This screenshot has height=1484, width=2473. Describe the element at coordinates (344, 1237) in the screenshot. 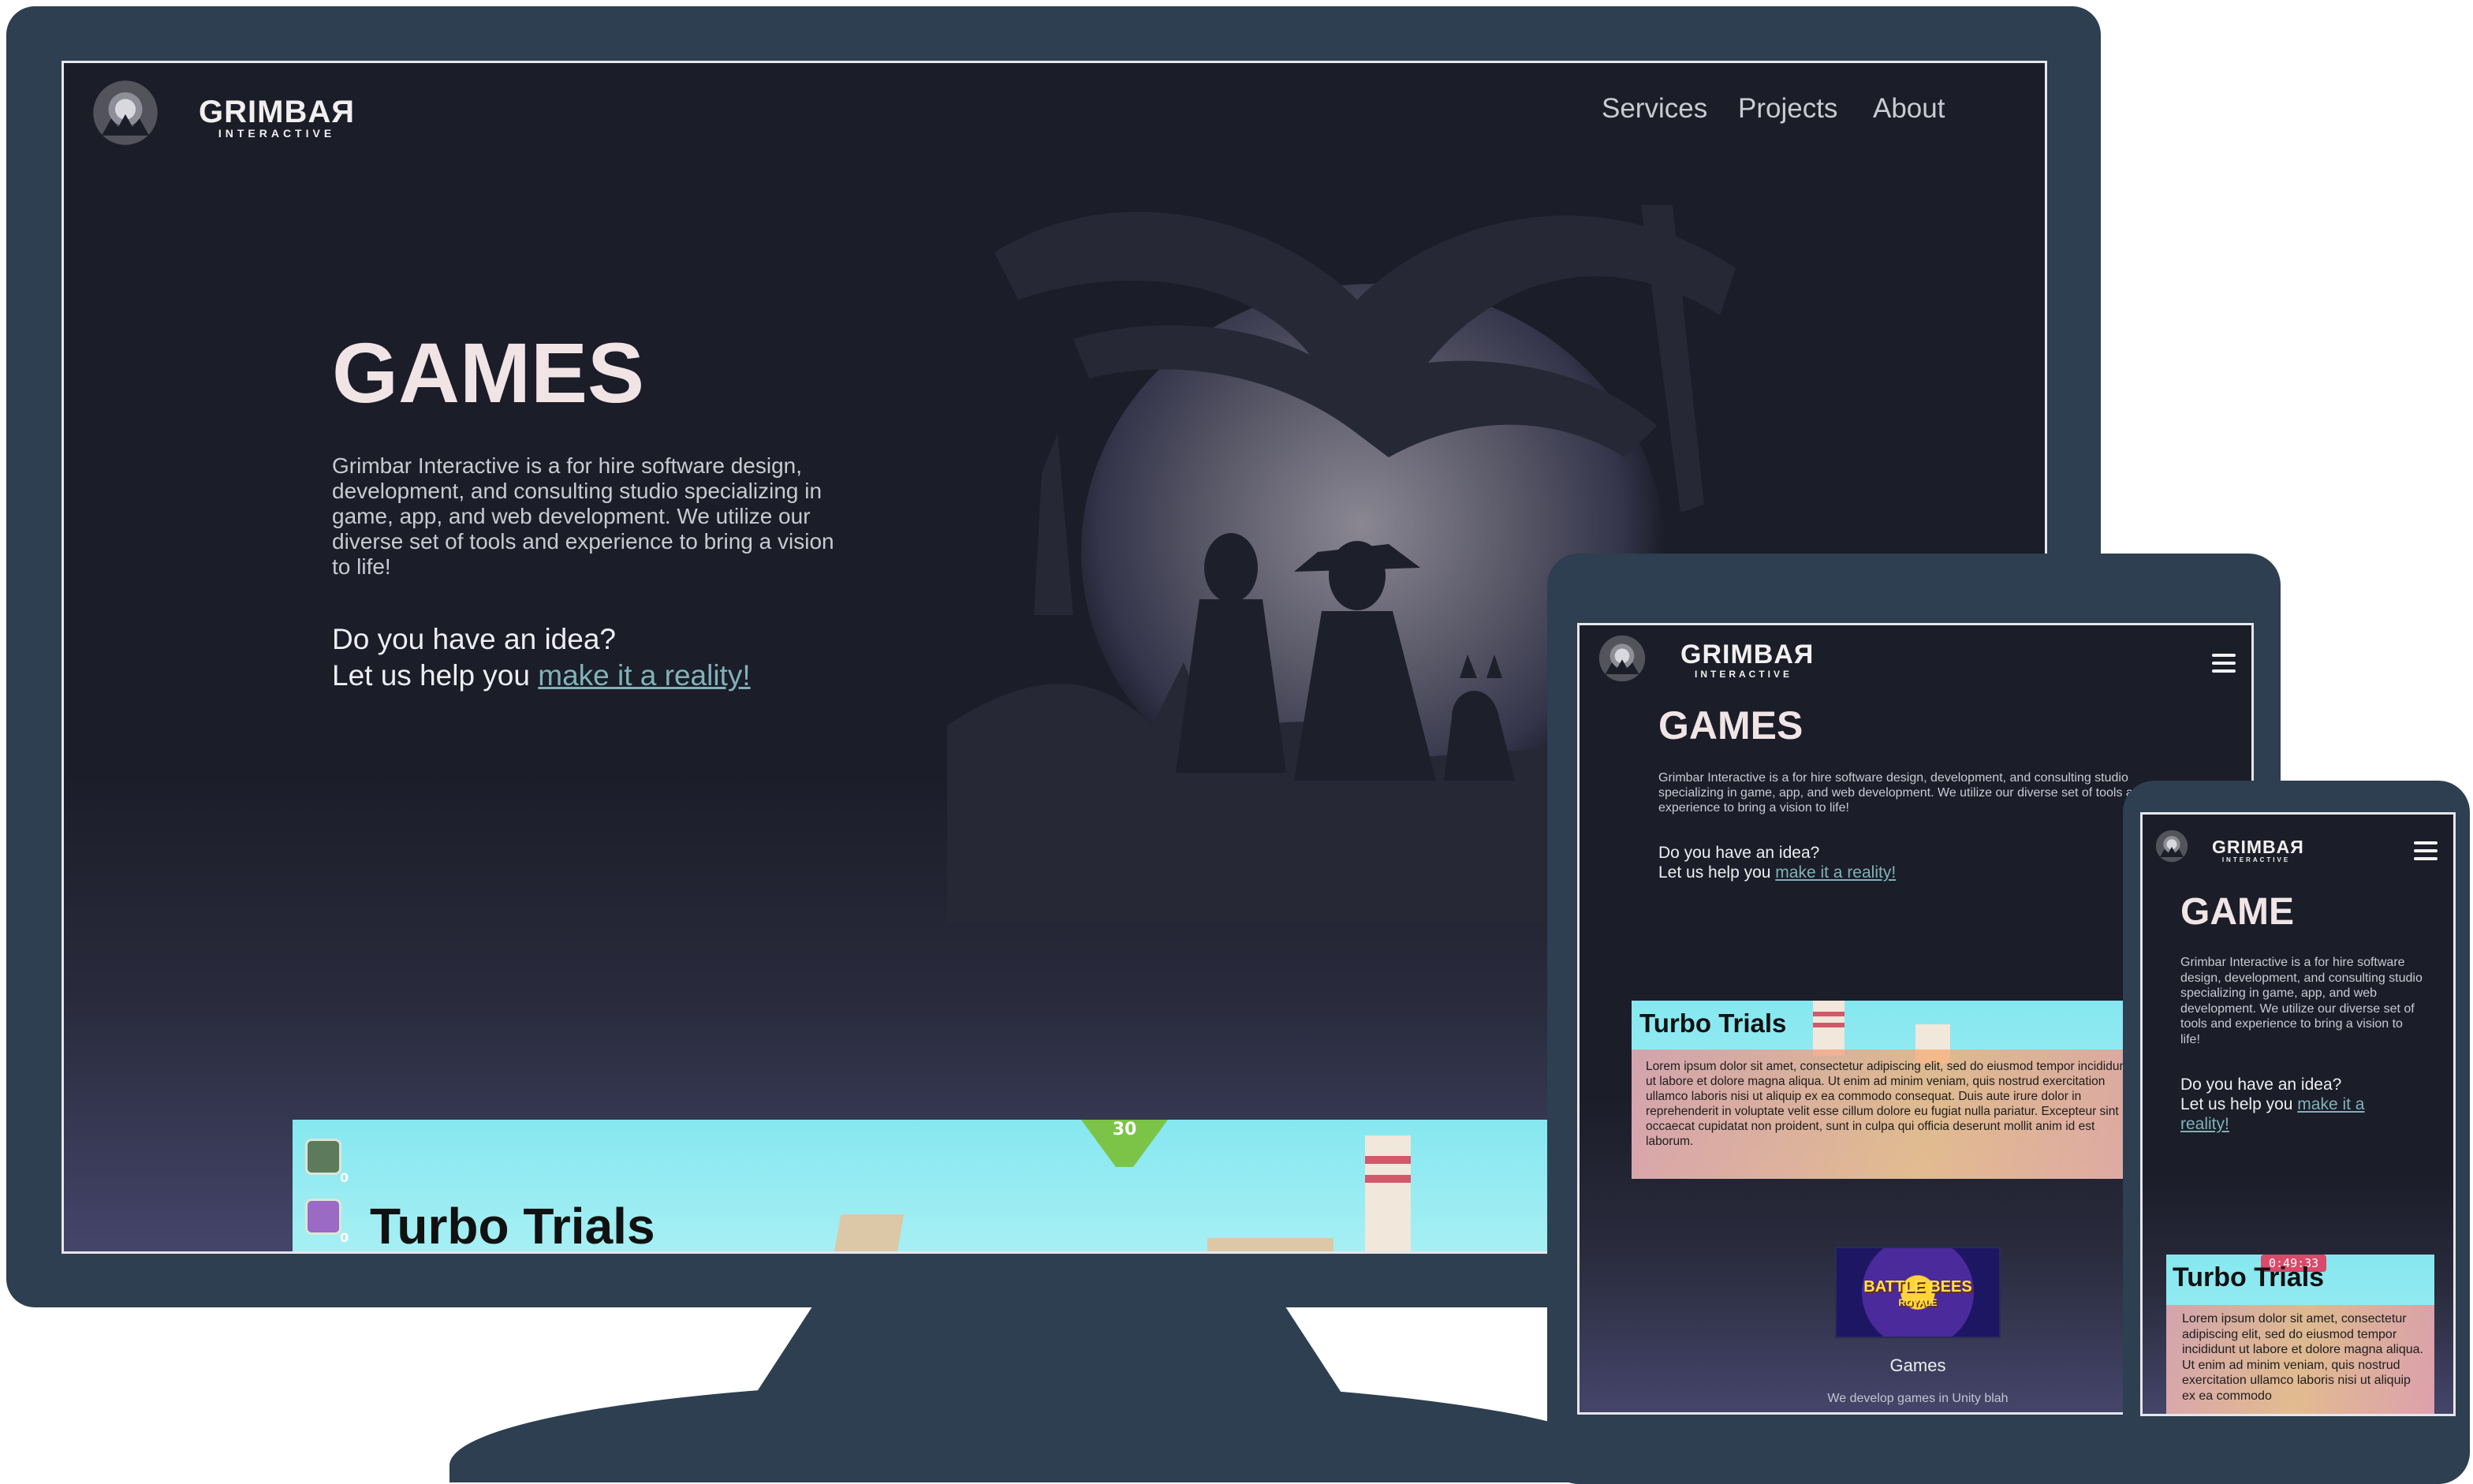

I see `upgrade-count: 0` at that location.